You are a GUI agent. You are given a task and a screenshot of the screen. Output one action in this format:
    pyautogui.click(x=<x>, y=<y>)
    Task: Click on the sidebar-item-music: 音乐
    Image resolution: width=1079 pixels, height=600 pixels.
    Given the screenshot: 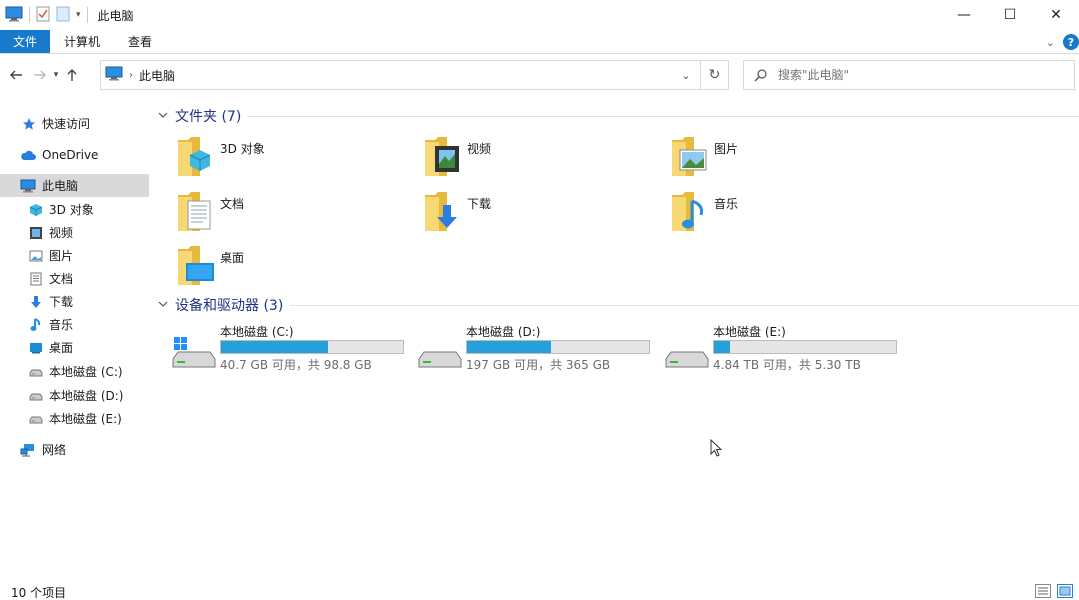 What is the action you would take?
    pyautogui.click(x=74, y=324)
    